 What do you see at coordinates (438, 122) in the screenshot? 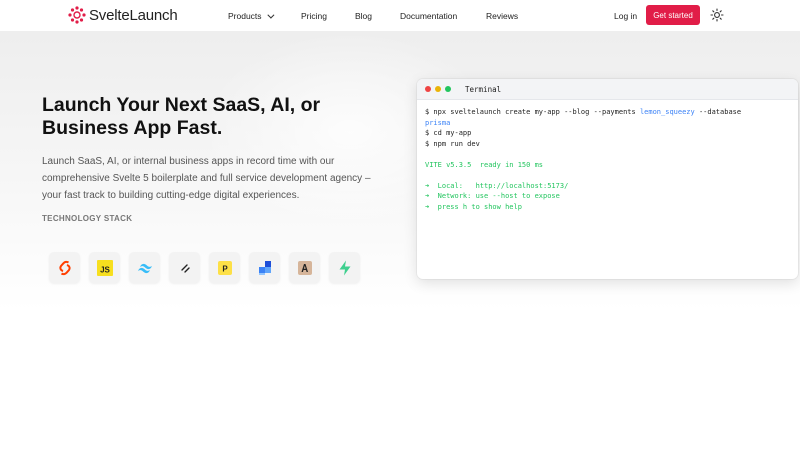
I see `terminal-line: prisma` at bounding box center [438, 122].